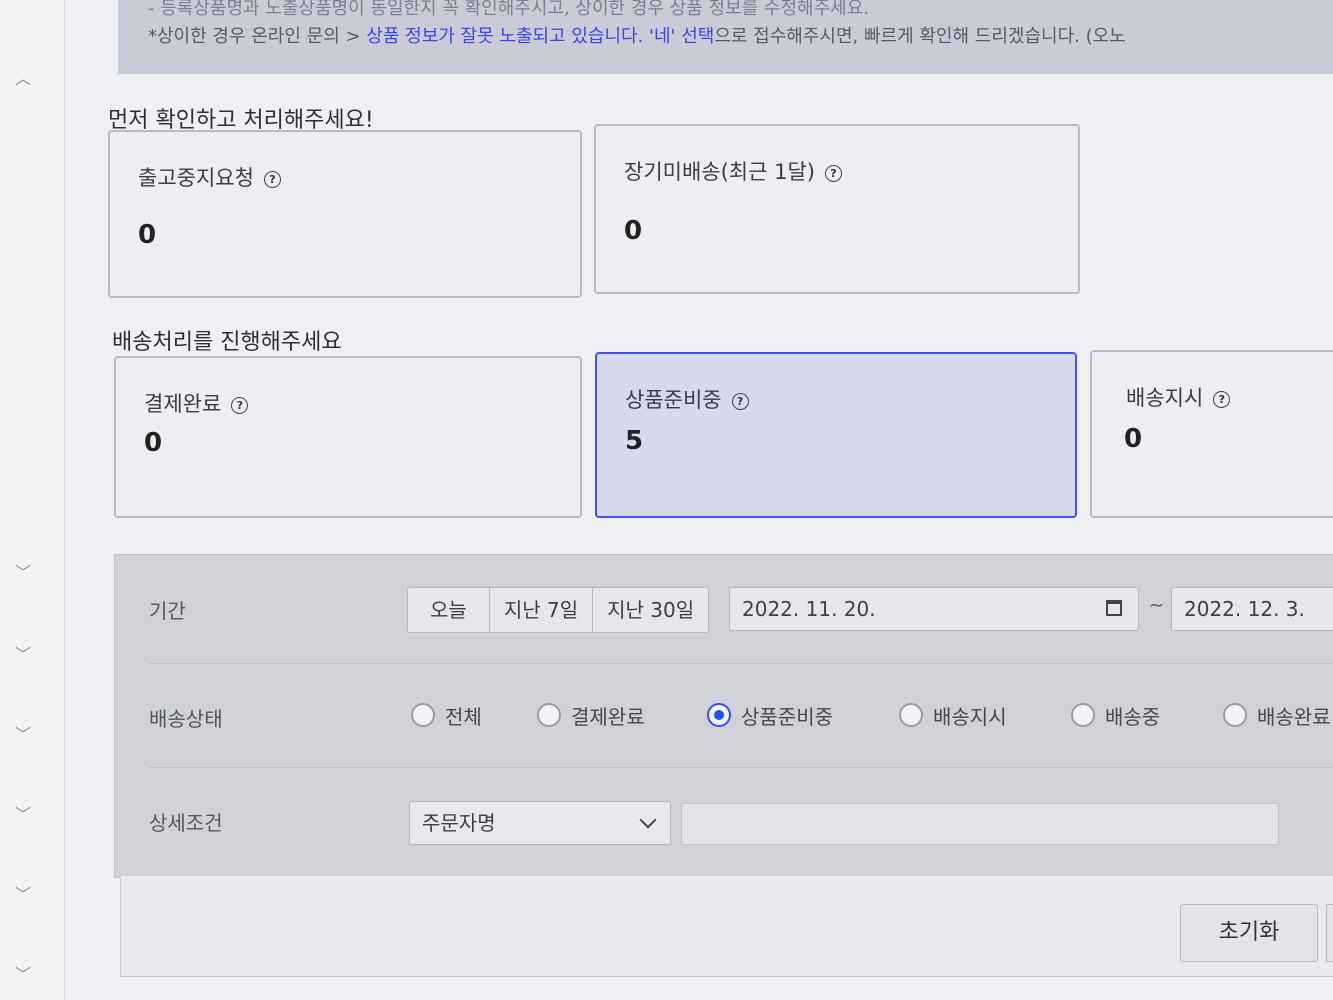 The height and width of the screenshot is (1000, 1333). I want to click on radio-label: 전체, so click(463, 716).